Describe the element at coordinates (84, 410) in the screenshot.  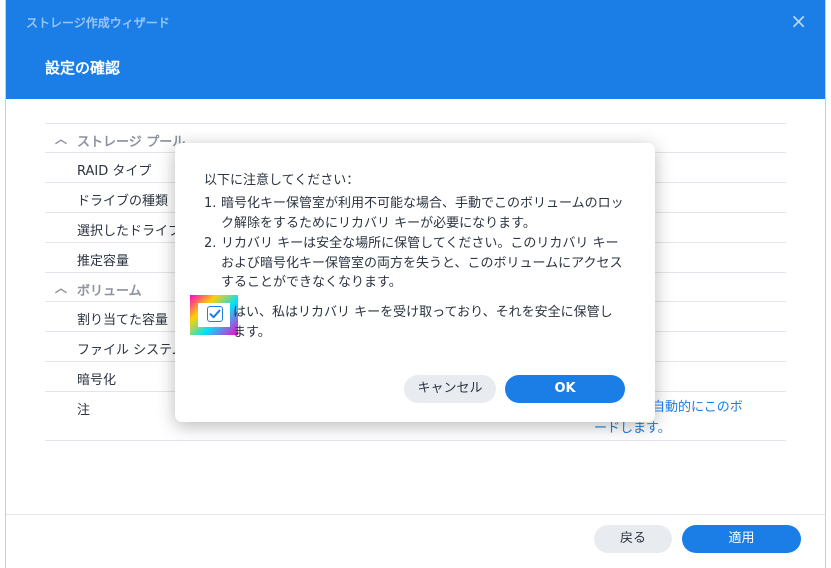
I see `row-label: 注` at that location.